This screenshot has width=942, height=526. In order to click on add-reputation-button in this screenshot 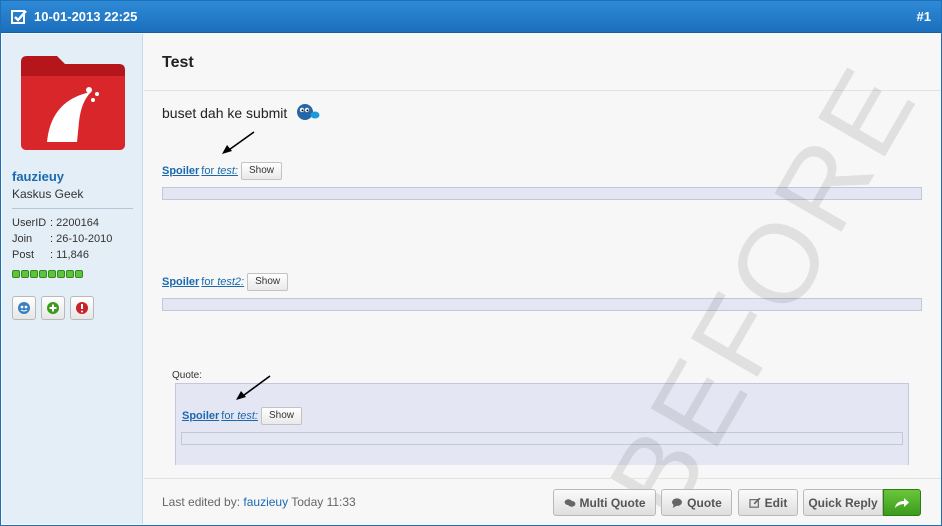, I will do `click(53, 308)`.